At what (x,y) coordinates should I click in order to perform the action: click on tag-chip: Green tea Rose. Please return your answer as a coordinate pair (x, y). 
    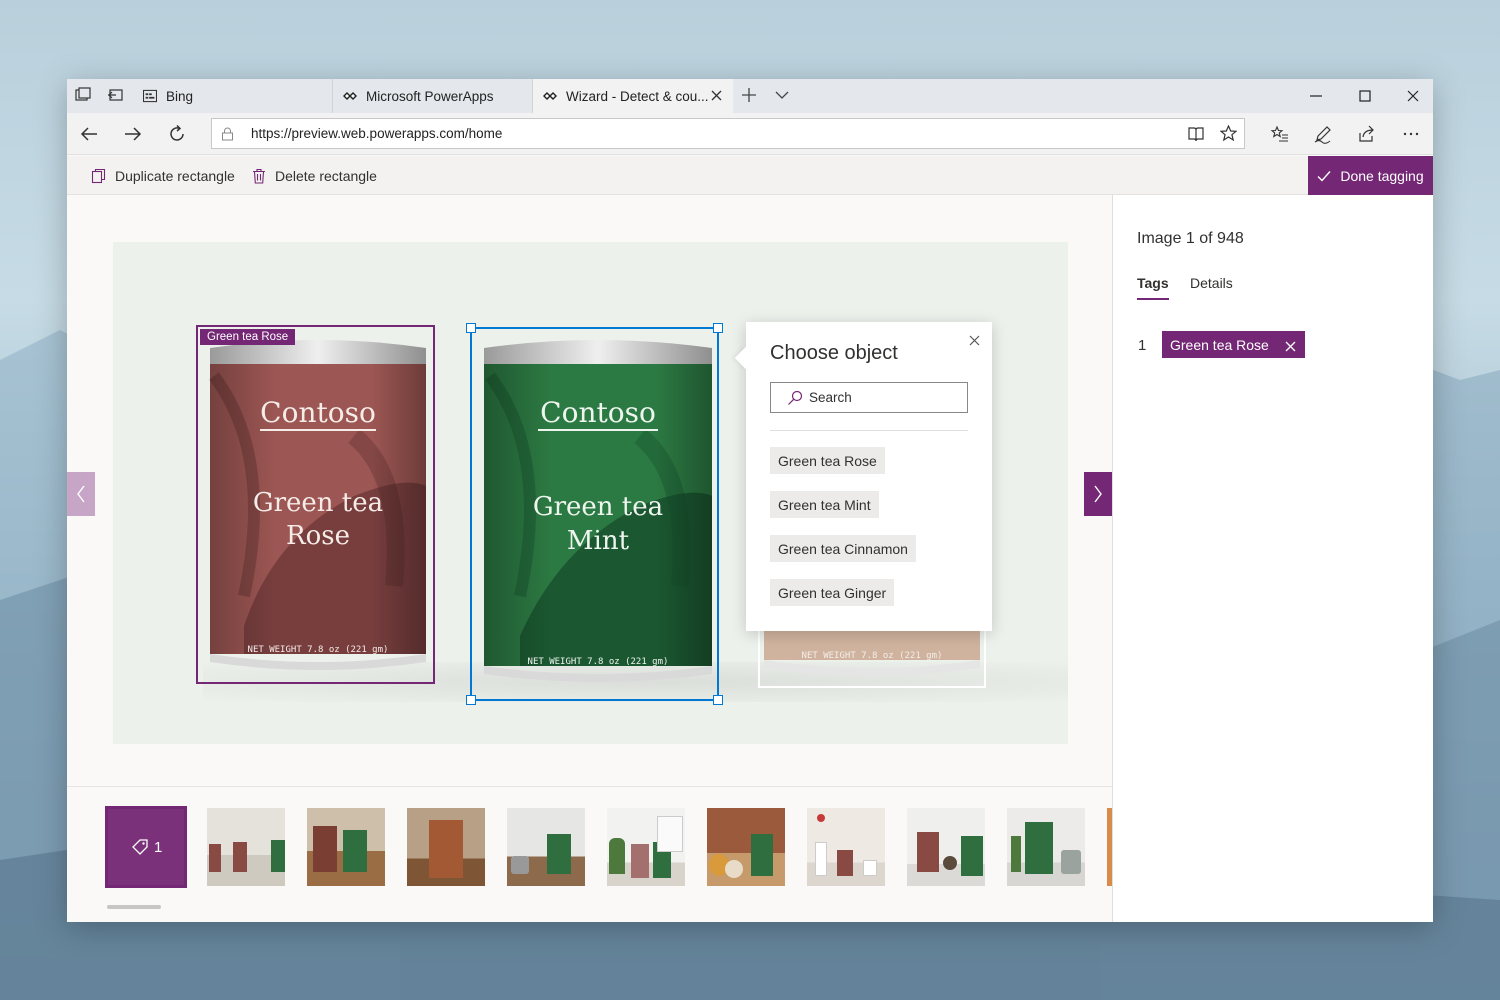
    Looking at the image, I should click on (1233, 344).